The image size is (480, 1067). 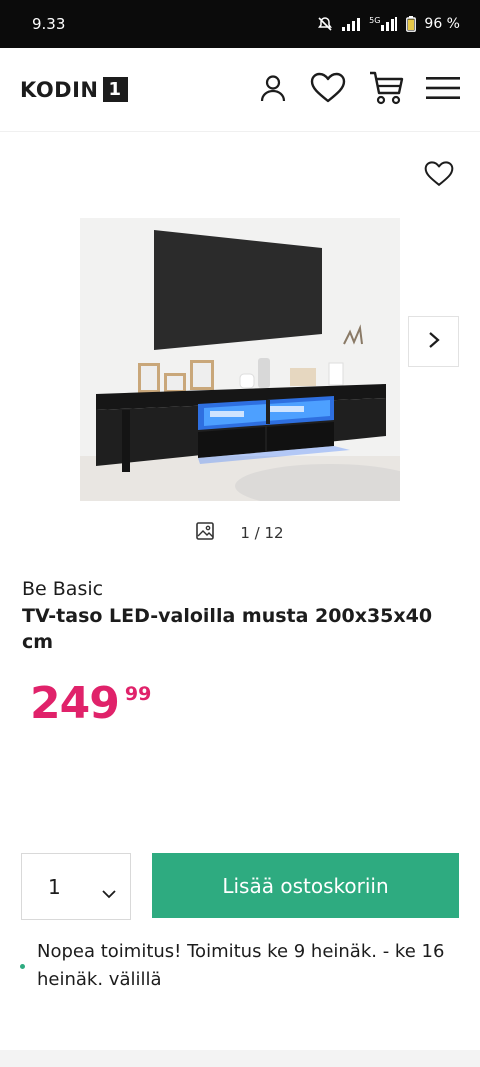 What do you see at coordinates (411, 24) in the screenshot?
I see `battery-icon` at bounding box center [411, 24].